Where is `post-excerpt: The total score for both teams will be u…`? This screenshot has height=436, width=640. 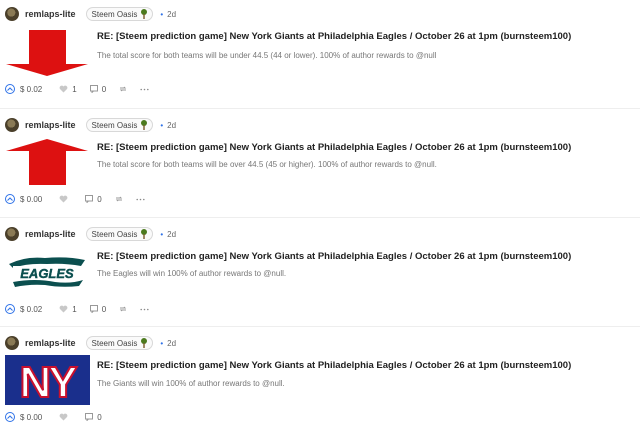 post-excerpt: The total score for both teams will be u… is located at coordinates (266, 55).